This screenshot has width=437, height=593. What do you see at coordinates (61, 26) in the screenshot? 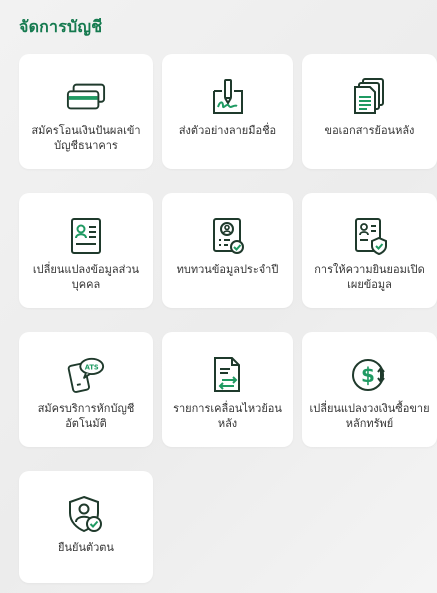
I see `page-title: จัดการบัญชี` at bounding box center [61, 26].